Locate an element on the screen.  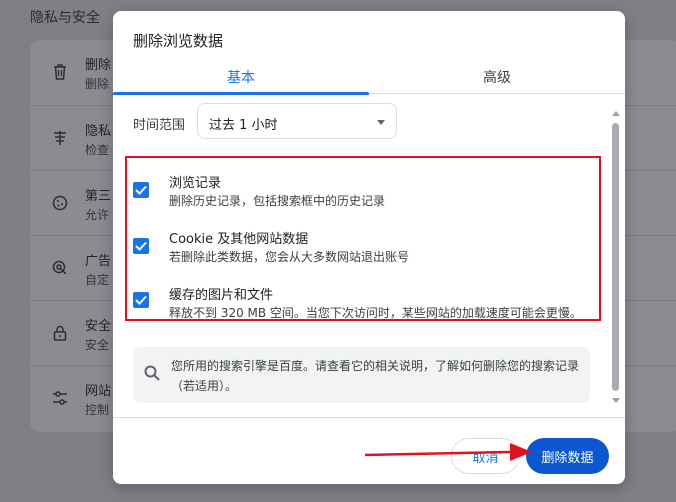
scrollbar-thumb is located at coordinates (615, 257).